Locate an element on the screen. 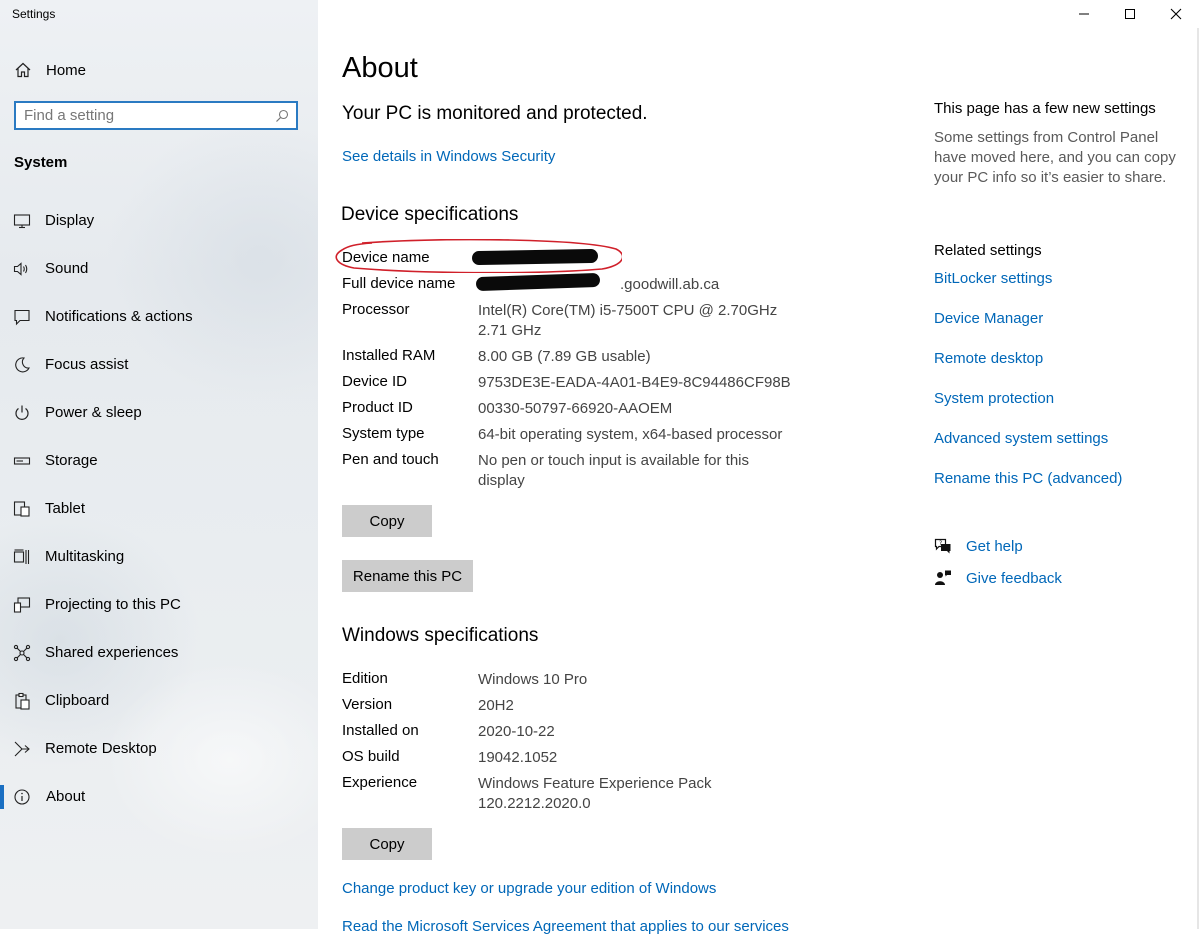 This screenshot has width=1199, height=935. sidebar-item-label: Tablet is located at coordinates (65, 508).